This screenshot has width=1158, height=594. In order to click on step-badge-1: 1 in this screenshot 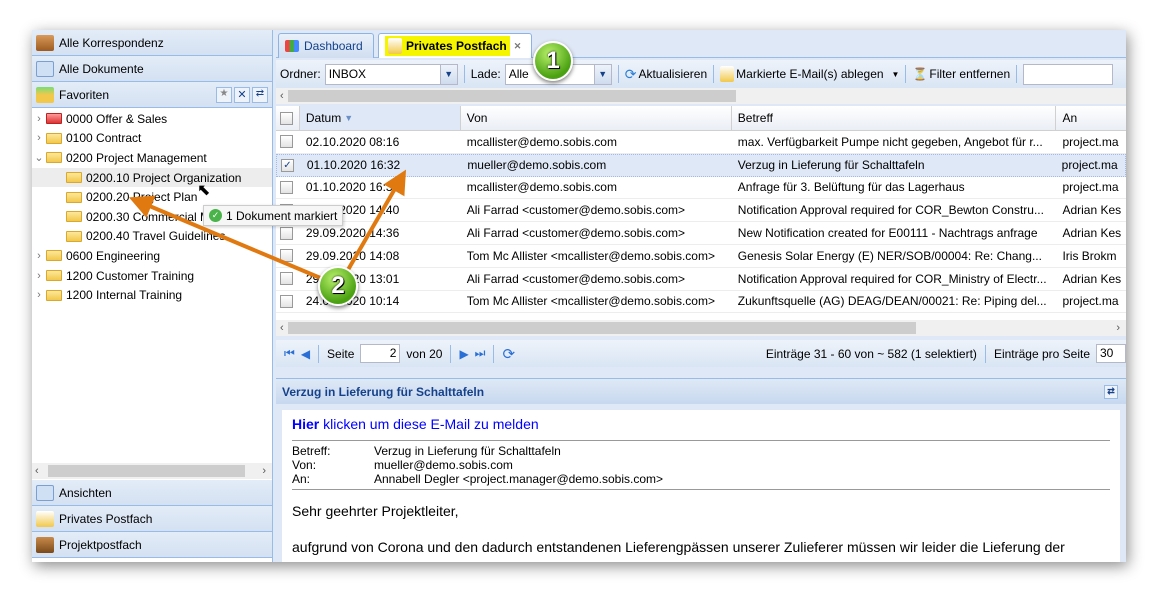, I will do `click(553, 61)`.